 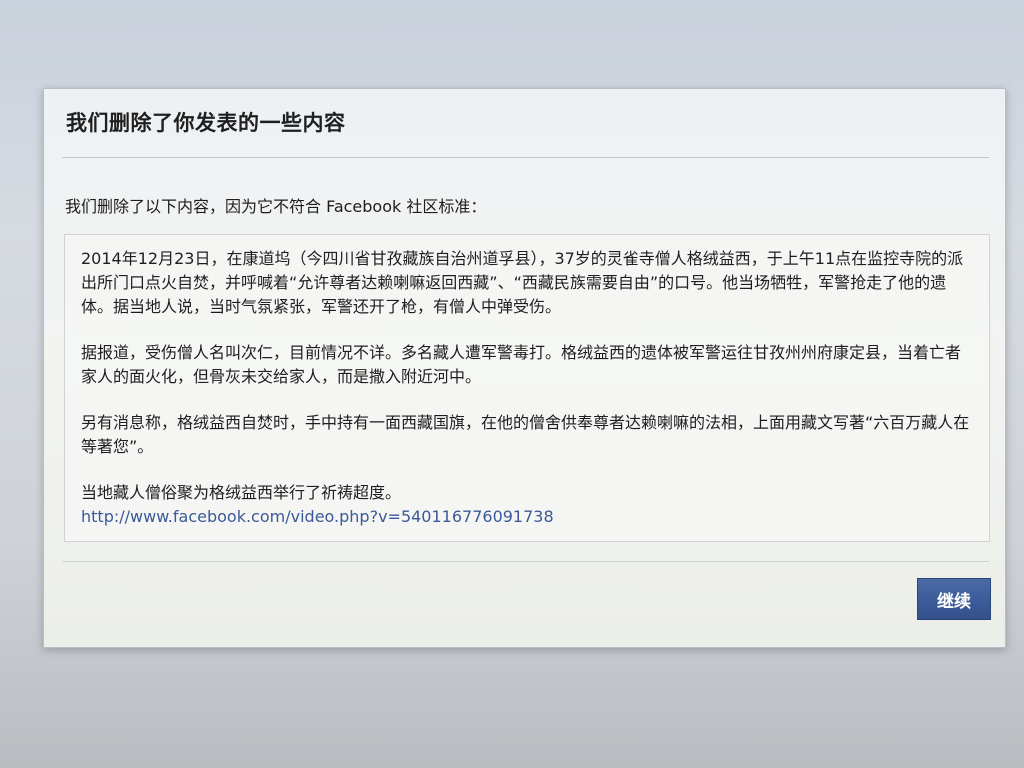 What do you see at coordinates (525, 157) in the screenshot?
I see `title-divider` at bounding box center [525, 157].